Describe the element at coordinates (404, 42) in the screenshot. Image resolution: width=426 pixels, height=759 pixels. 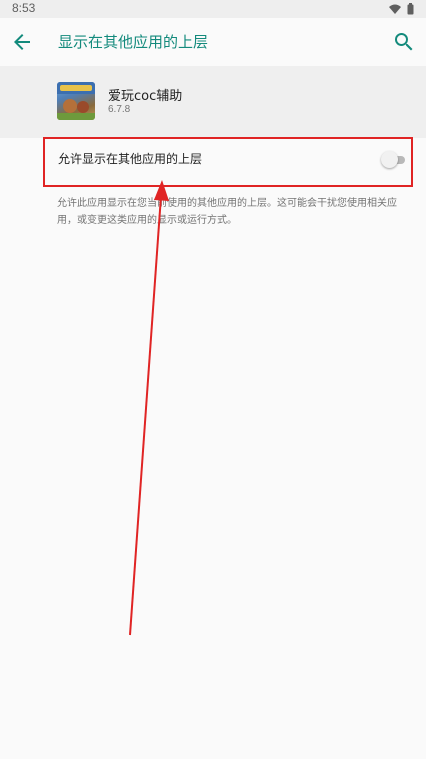
I see `search-icon` at that location.